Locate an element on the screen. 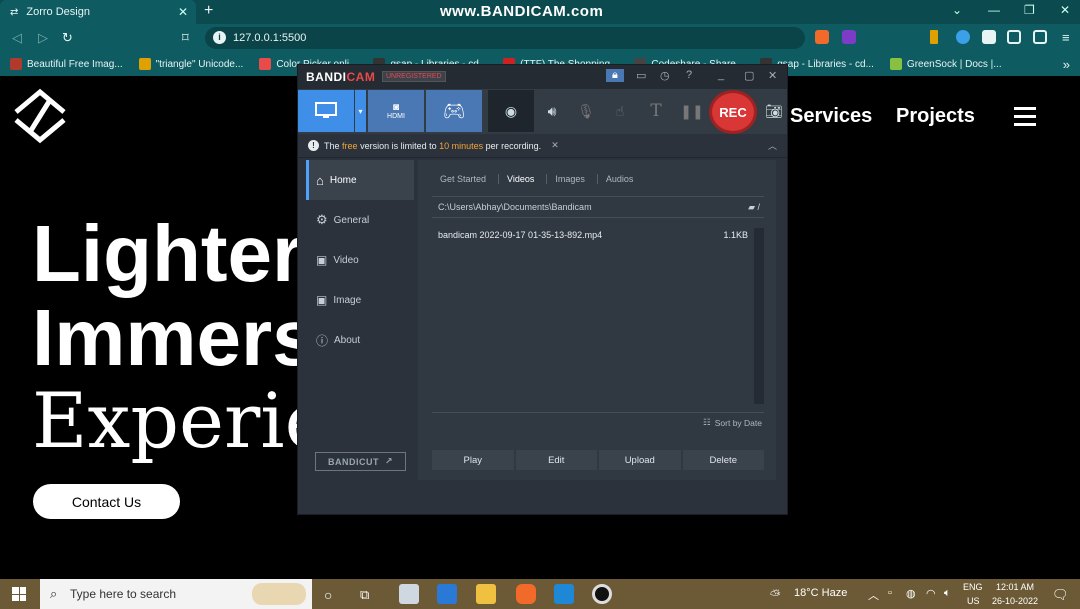 The image size is (1080, 609). tab-videos: Videos is located at coordinates (523, 179).